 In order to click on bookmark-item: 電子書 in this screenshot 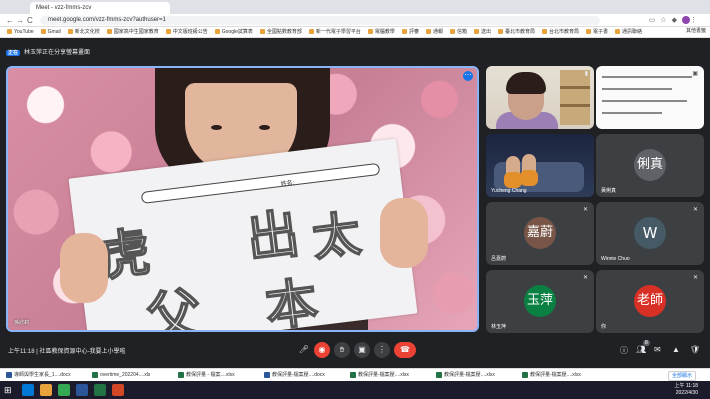, I will do `click(597, 32)`.